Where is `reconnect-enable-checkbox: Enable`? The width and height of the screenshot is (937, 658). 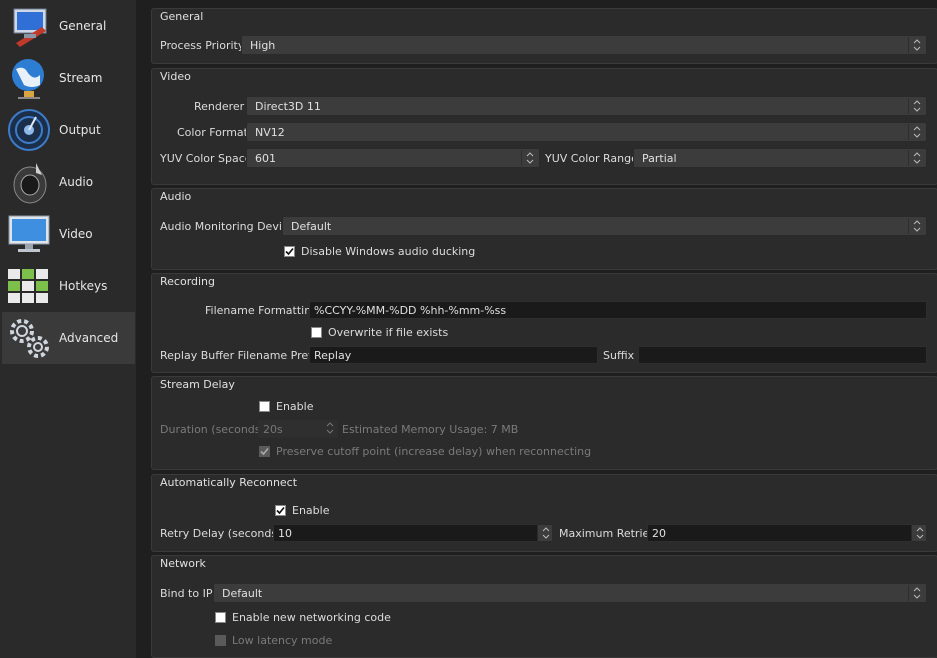
reconnect-enable-checkbox: Enable is located at coordinates (302, 510).